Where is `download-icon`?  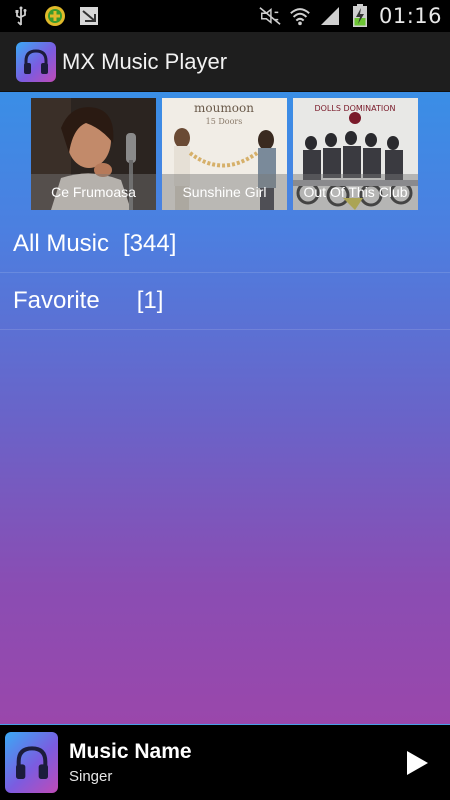 download-icon is located at coordinates (89, 16).